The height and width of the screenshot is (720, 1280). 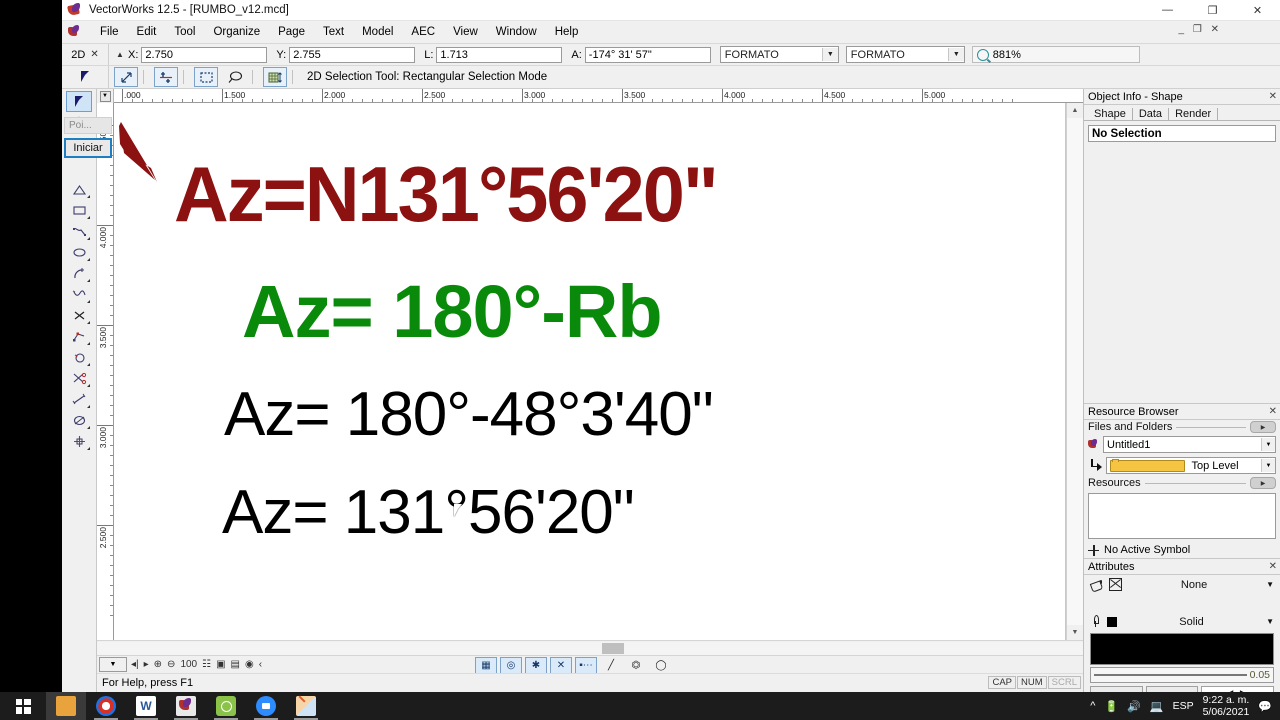 What do you see at coordinates (79, 336) in the screenshot?
I see `tool-reshape` at bounding box center [79, 336].